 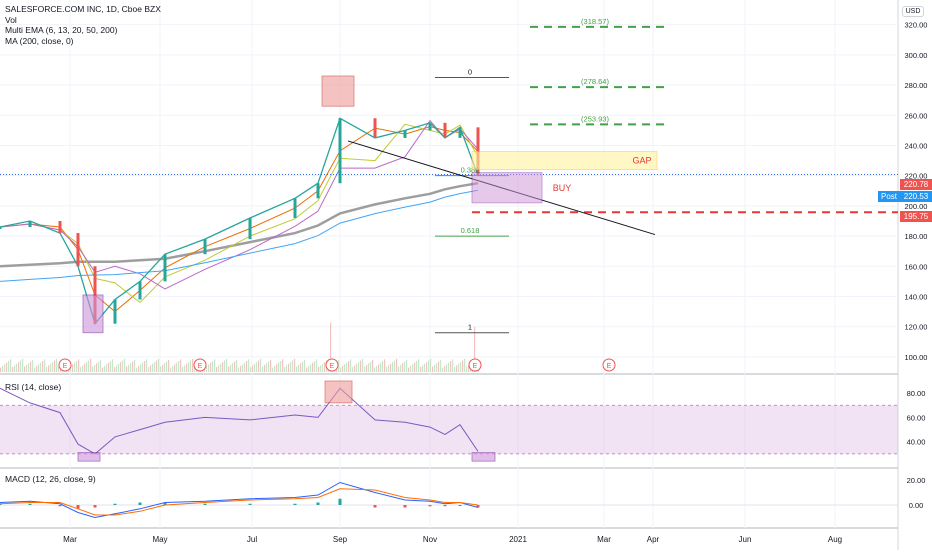 I want to click on fib-label-1: 1, so click(x=470, y=327).